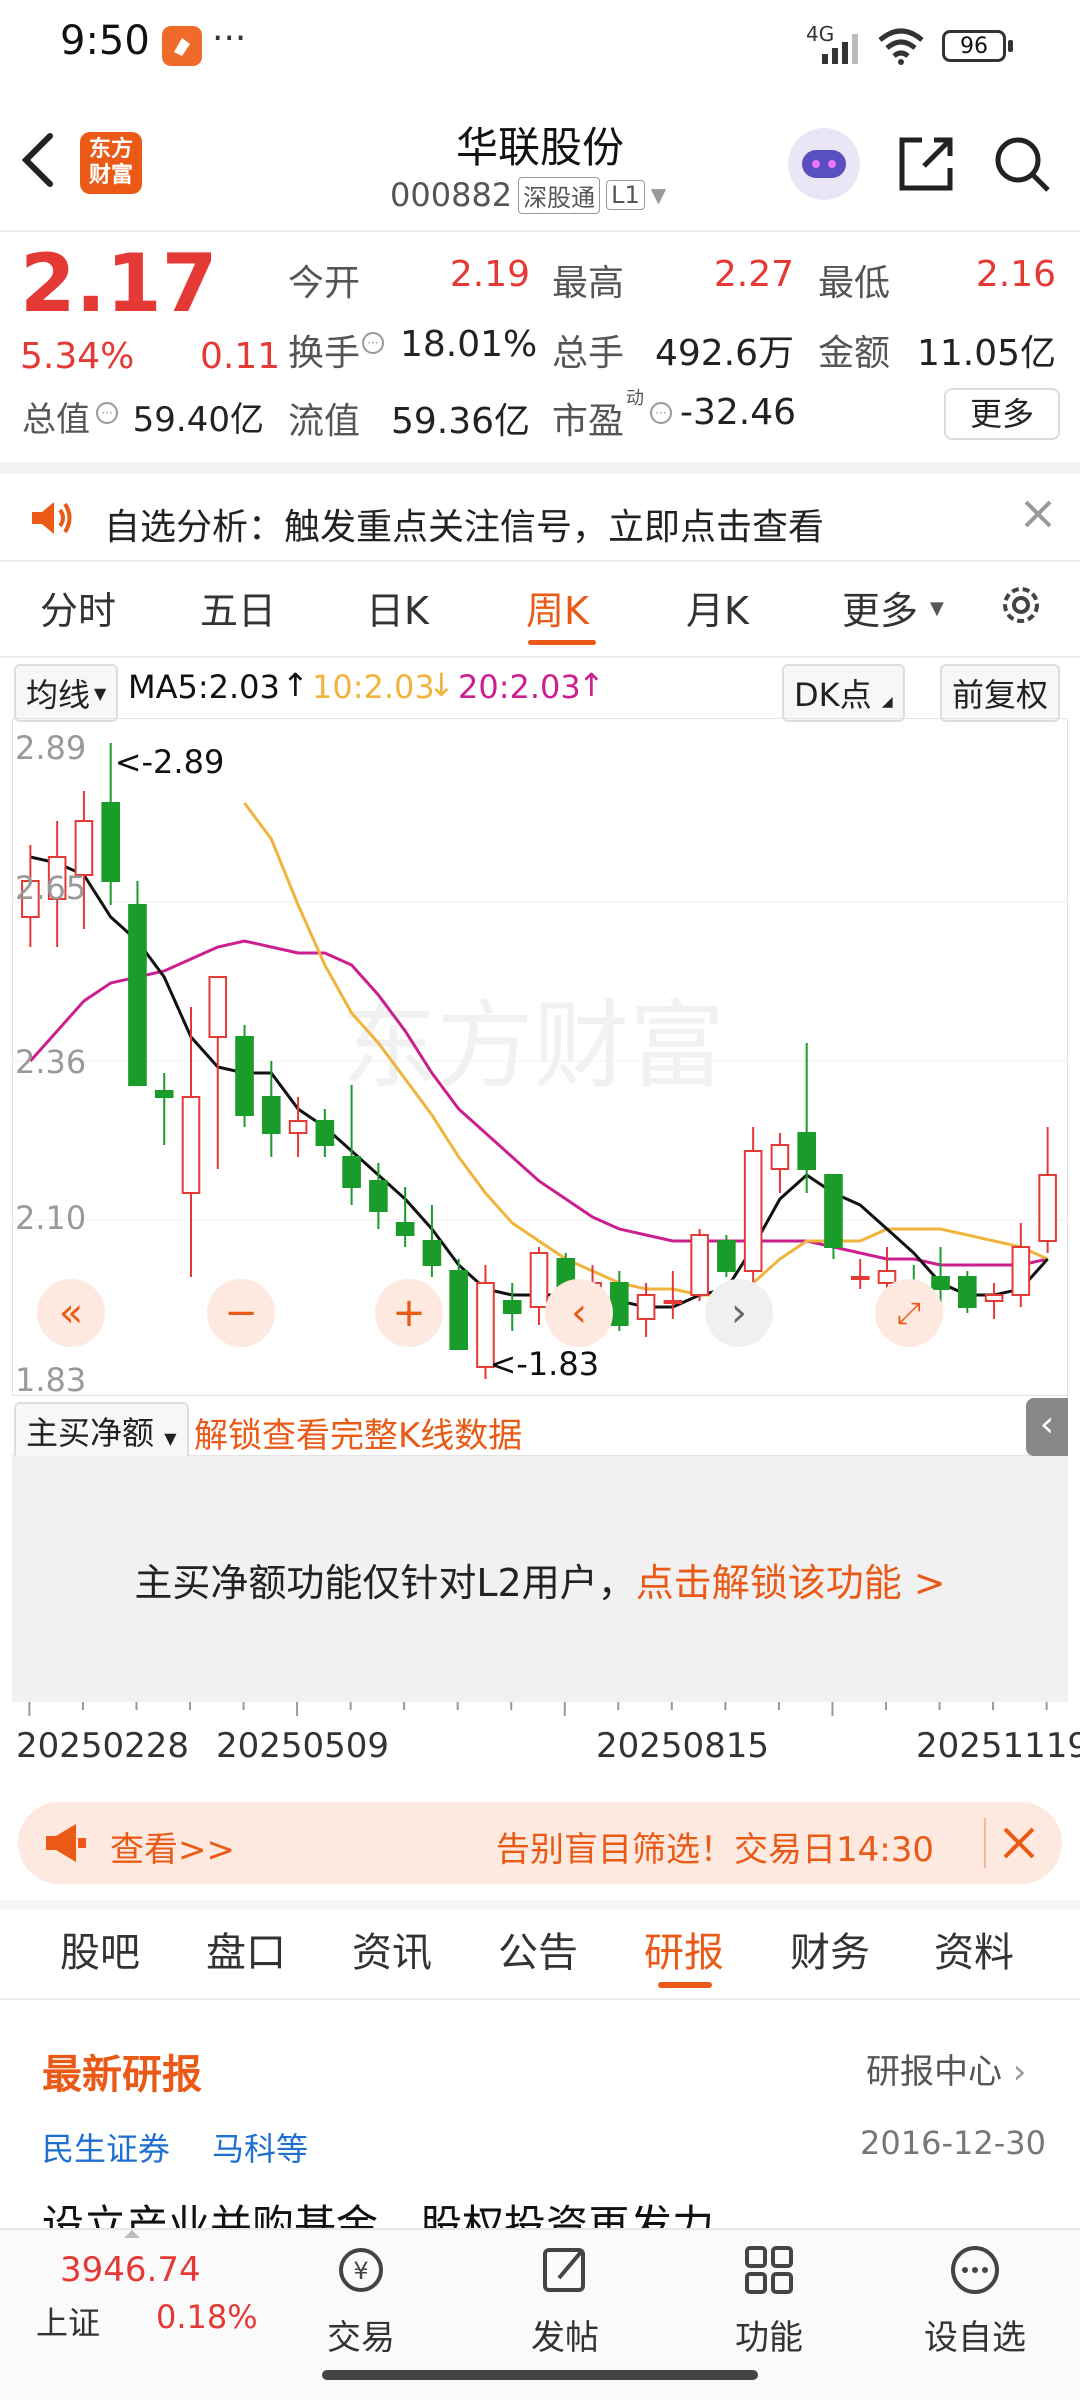  I want to click on promo-banner: 查看>> 告别盲目筛选！交易日14:30, so click(540, 1843).